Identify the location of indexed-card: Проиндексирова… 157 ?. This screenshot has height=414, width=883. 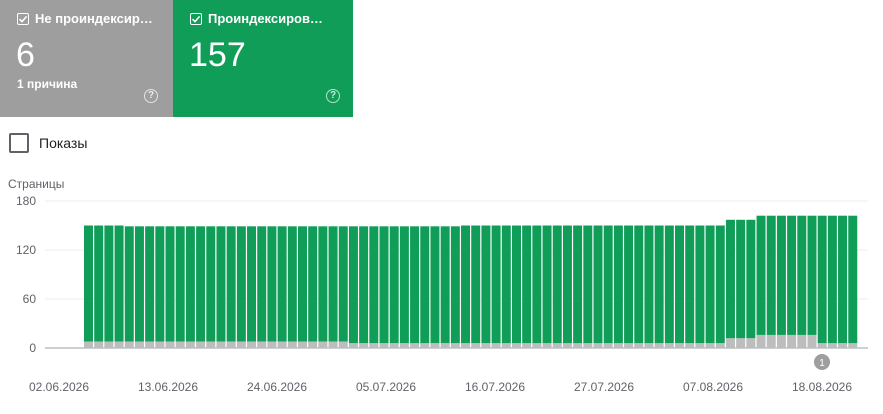
(263, 58).